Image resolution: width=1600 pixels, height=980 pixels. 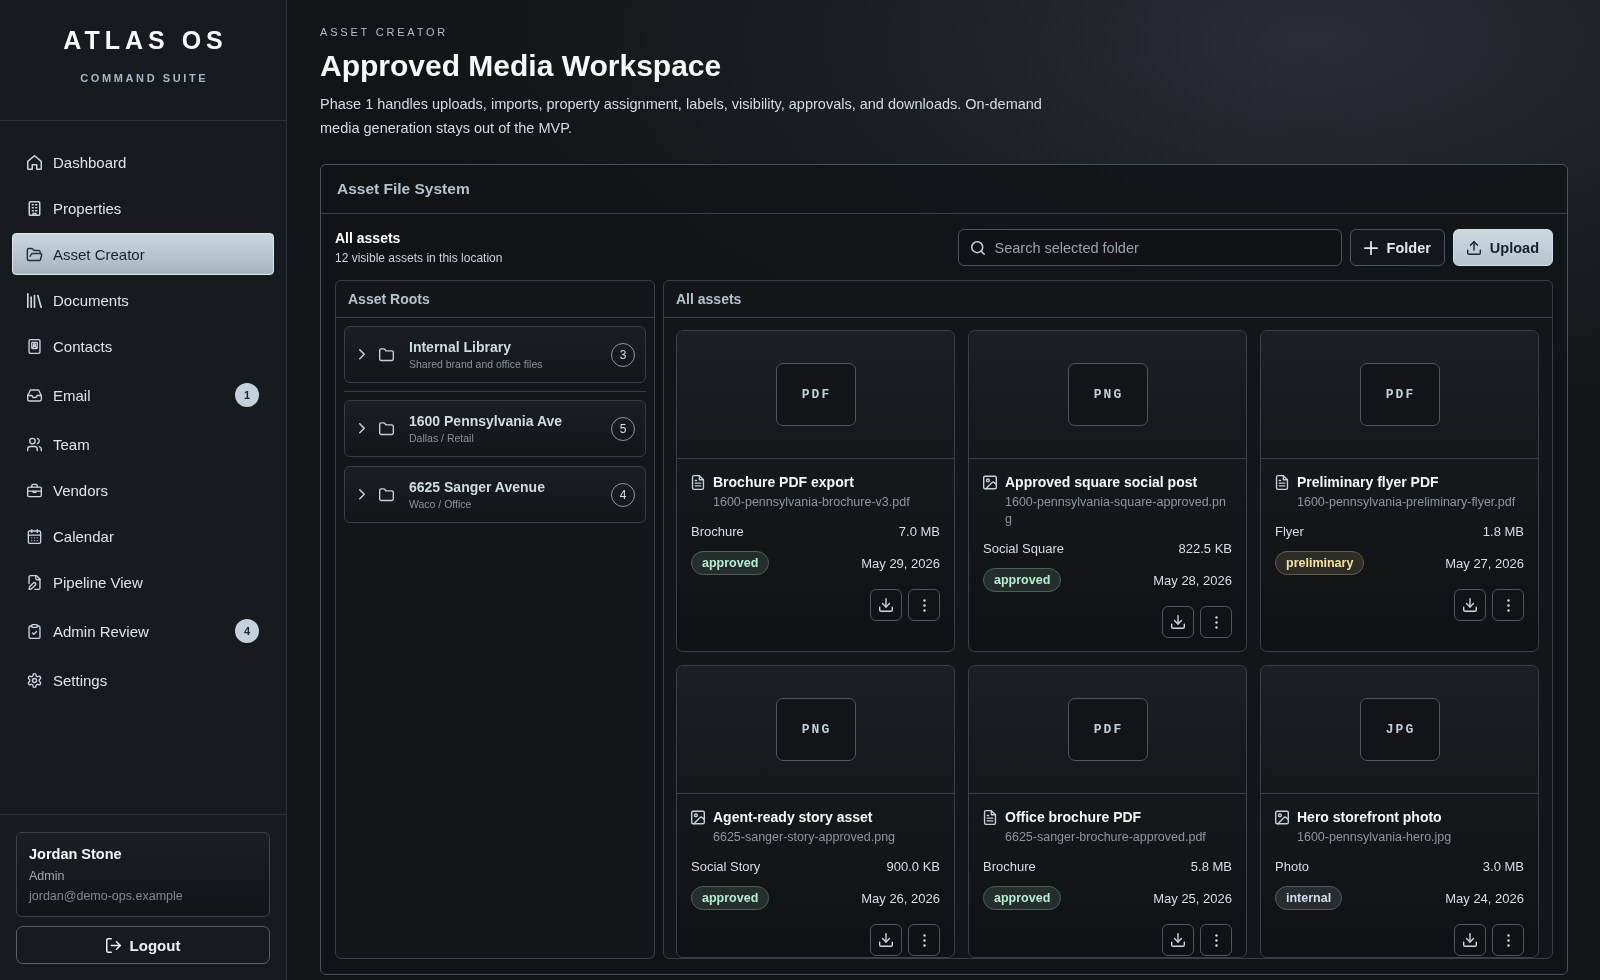 I want to click on logout-icon, so click(x=113, y=945).